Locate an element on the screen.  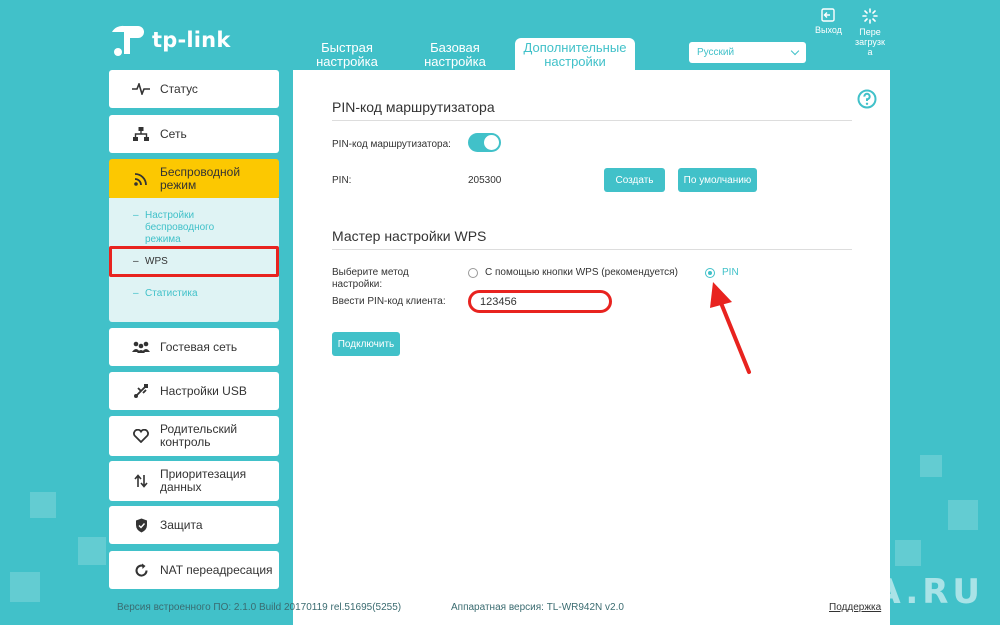
sidebar-item-parental-control: Родительский контроль is located at coordinates (194, 436).